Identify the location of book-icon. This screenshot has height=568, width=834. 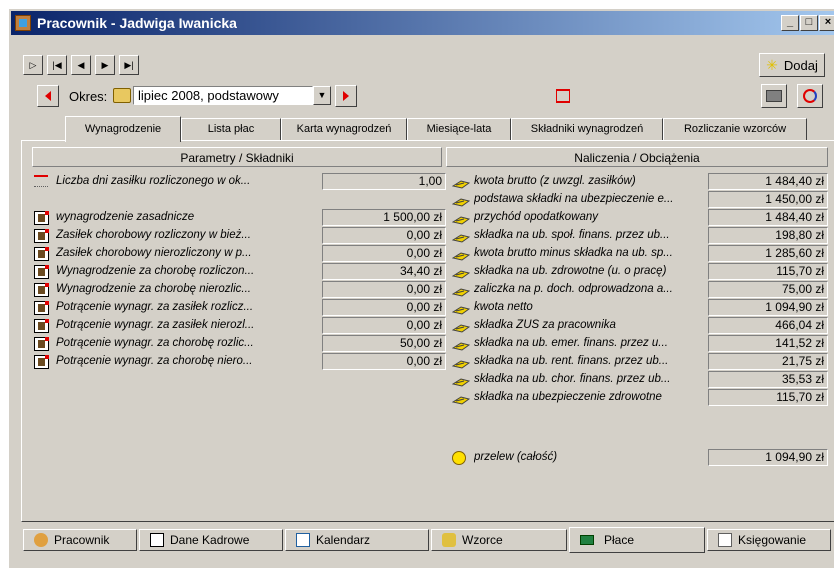
(122, 95).